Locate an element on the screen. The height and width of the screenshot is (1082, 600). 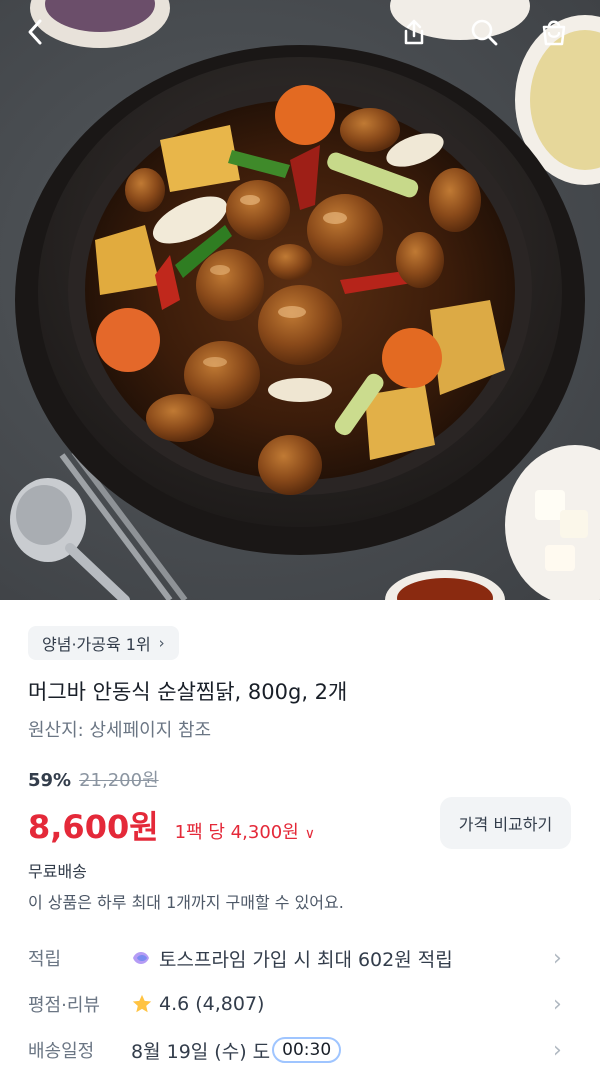
rating-value: 4.6 (4,807) is located at coordinates (212, 1004).